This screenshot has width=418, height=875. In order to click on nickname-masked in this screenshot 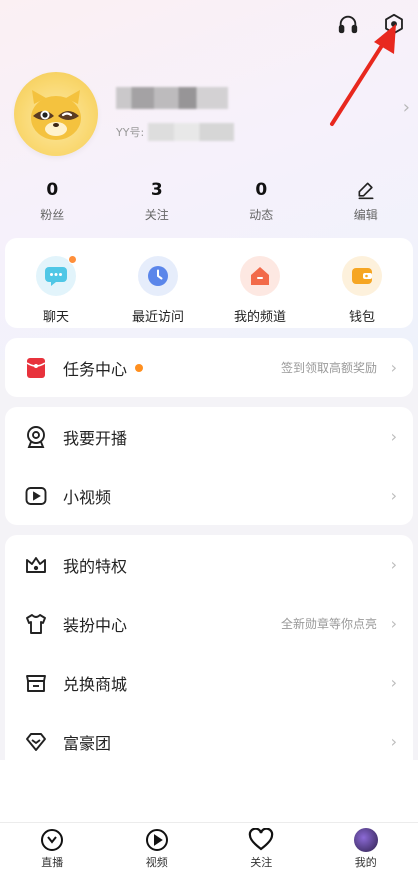, I will do `click(172, 98)`.